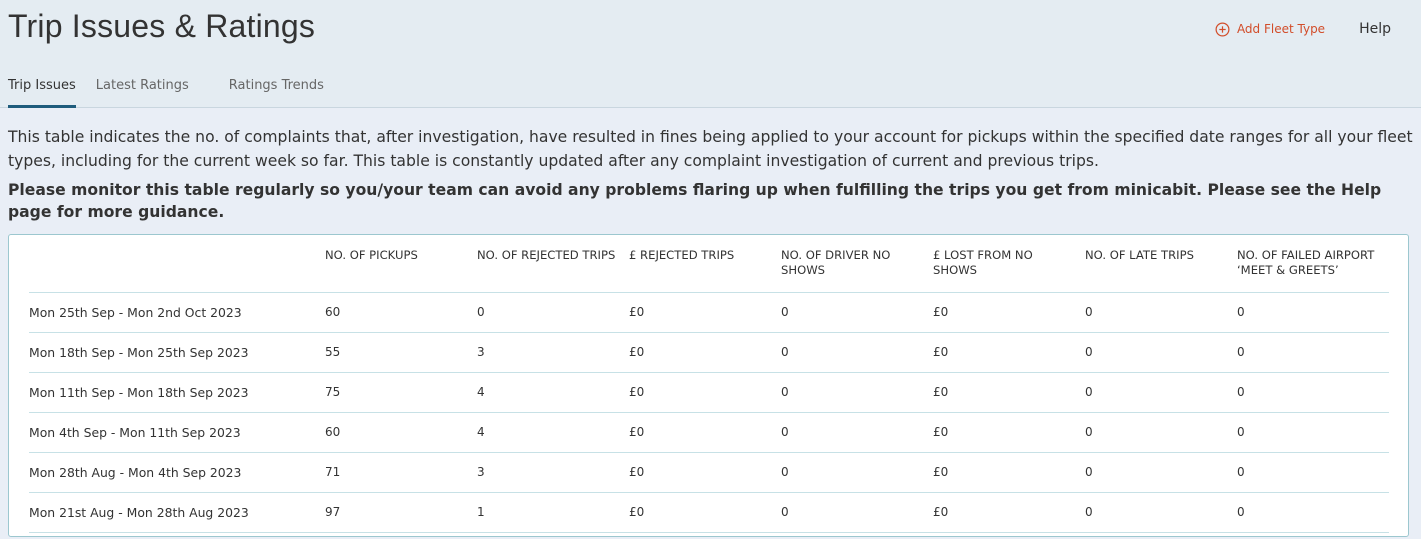  Describe the element at coordinates (177, 269) in the screenshot. I see `column-header-period` at that location.